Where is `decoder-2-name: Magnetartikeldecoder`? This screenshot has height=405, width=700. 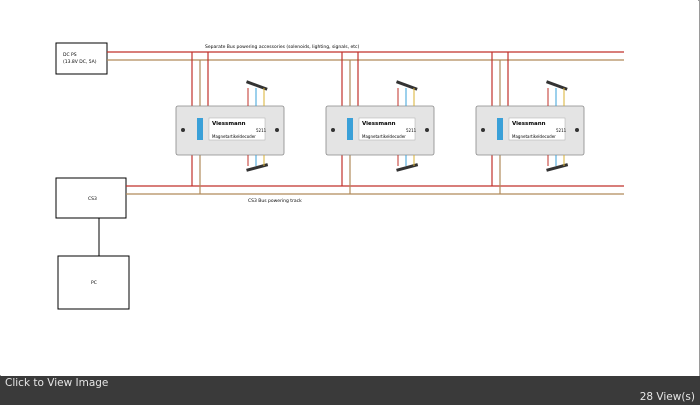 decoder-2-name: Magnetartikeldecoder is located at coordinates (384, 136).